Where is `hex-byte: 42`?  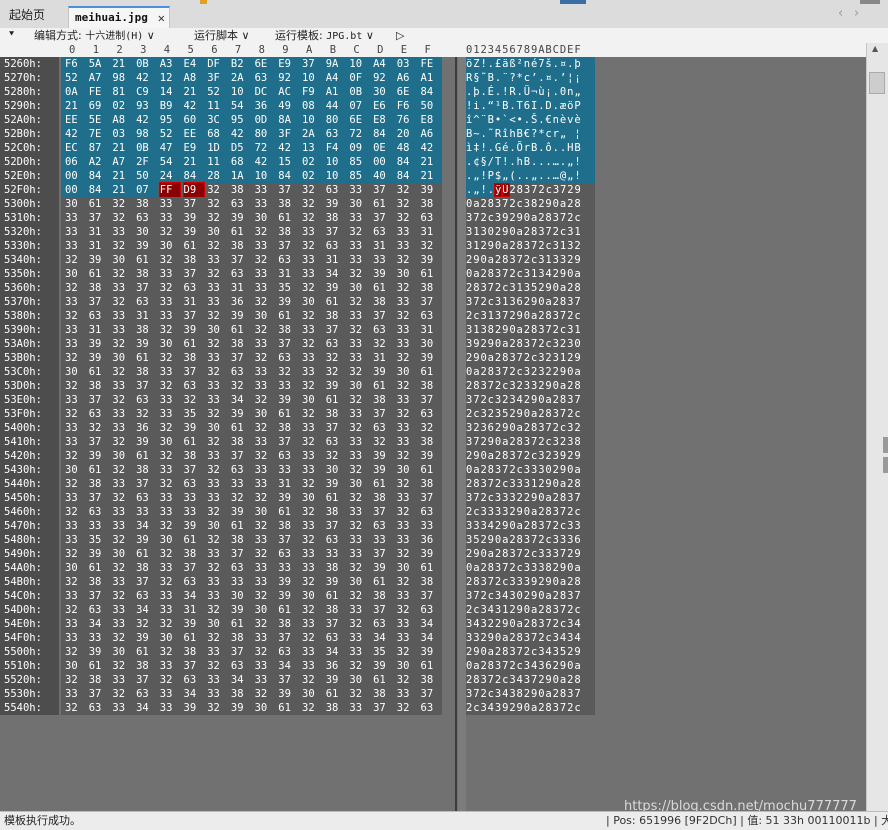
hex-byte: 42 is located at coordinates (194, 106).